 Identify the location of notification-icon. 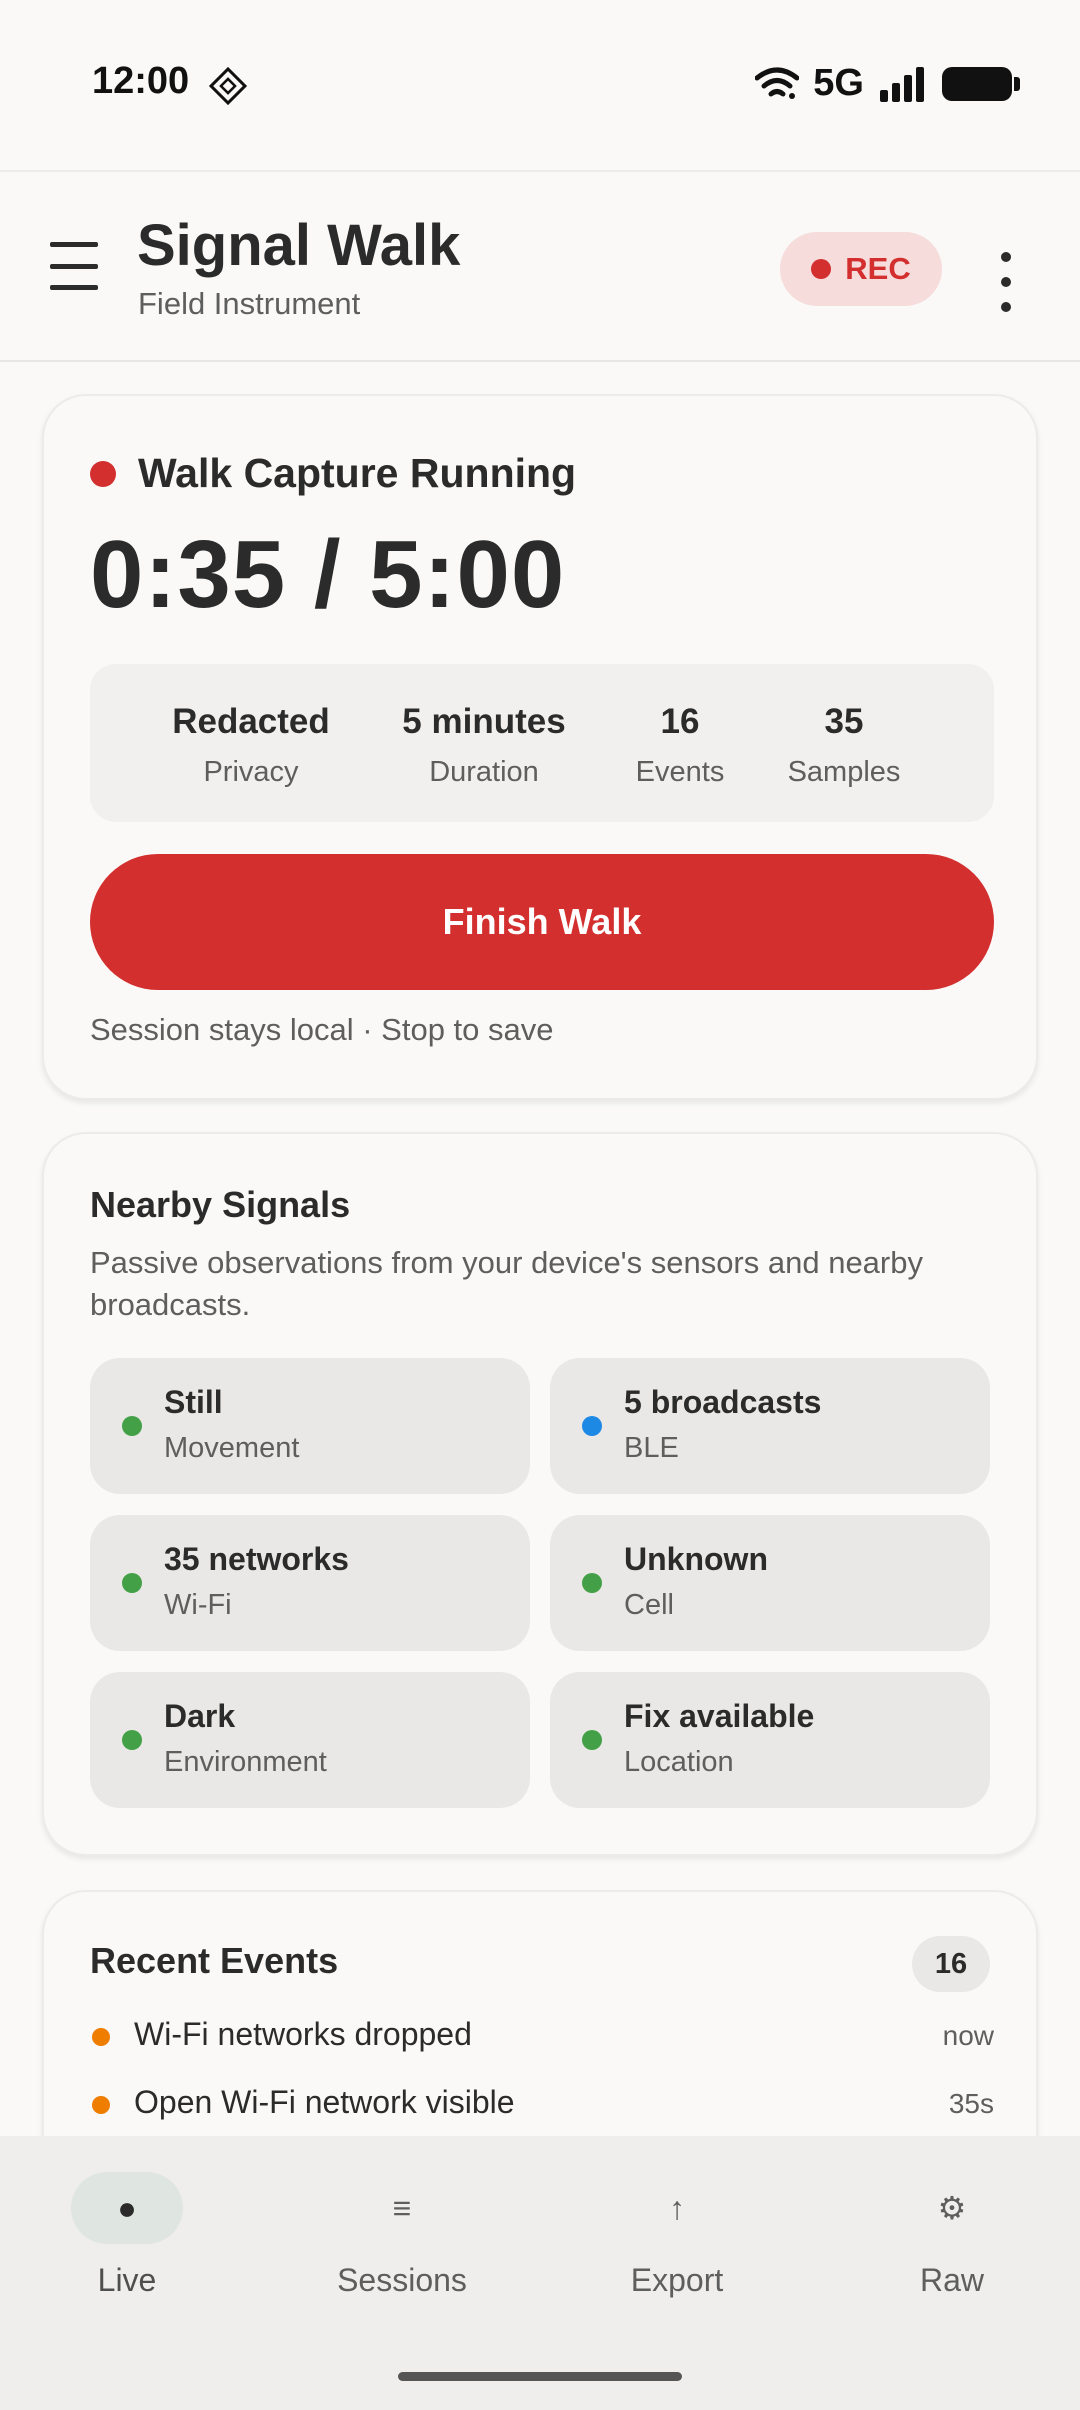
(228, 86).